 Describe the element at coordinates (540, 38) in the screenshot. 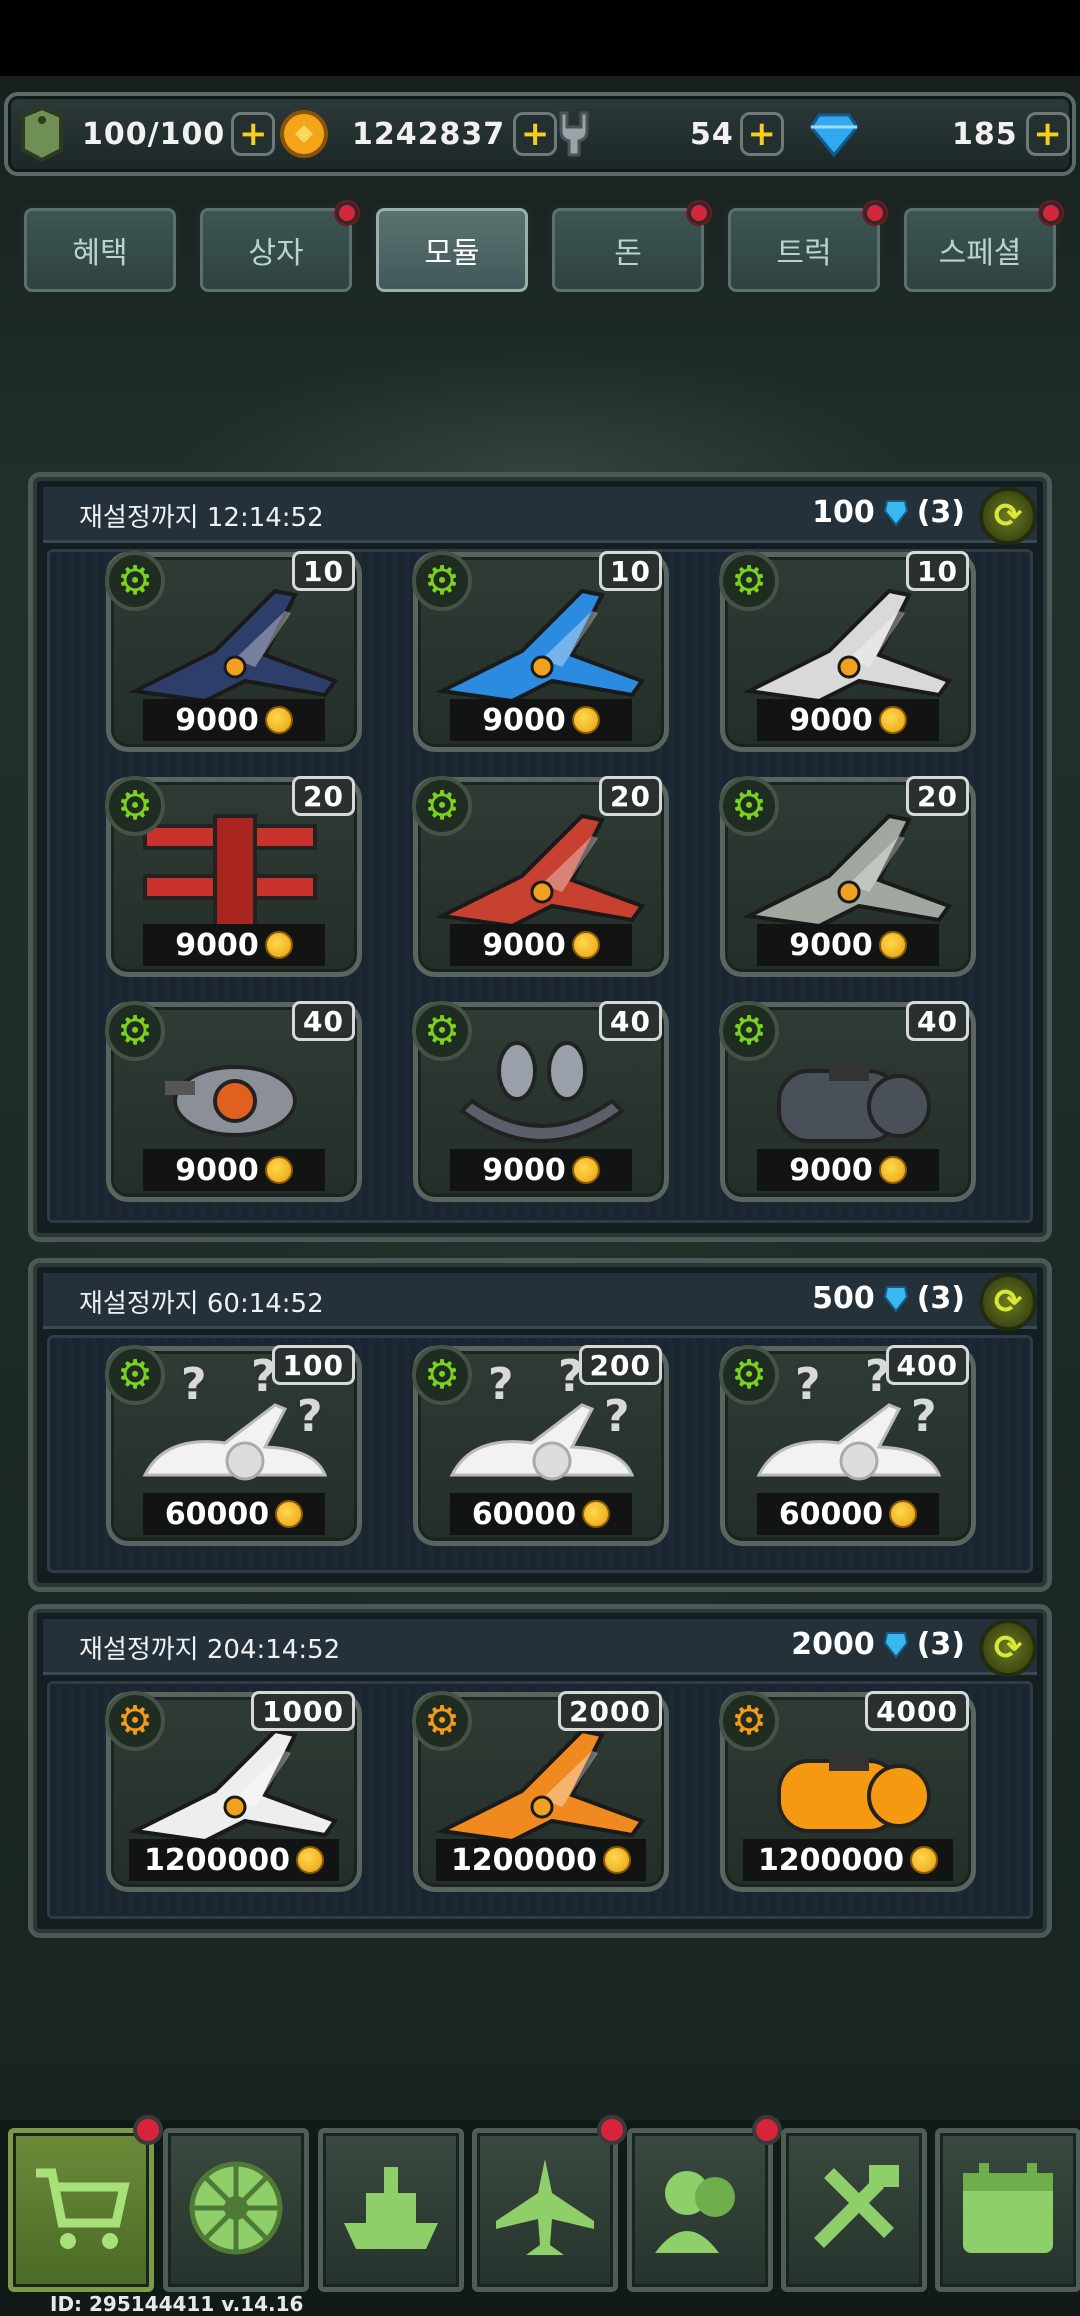

I see `system-status-bar` at that location.